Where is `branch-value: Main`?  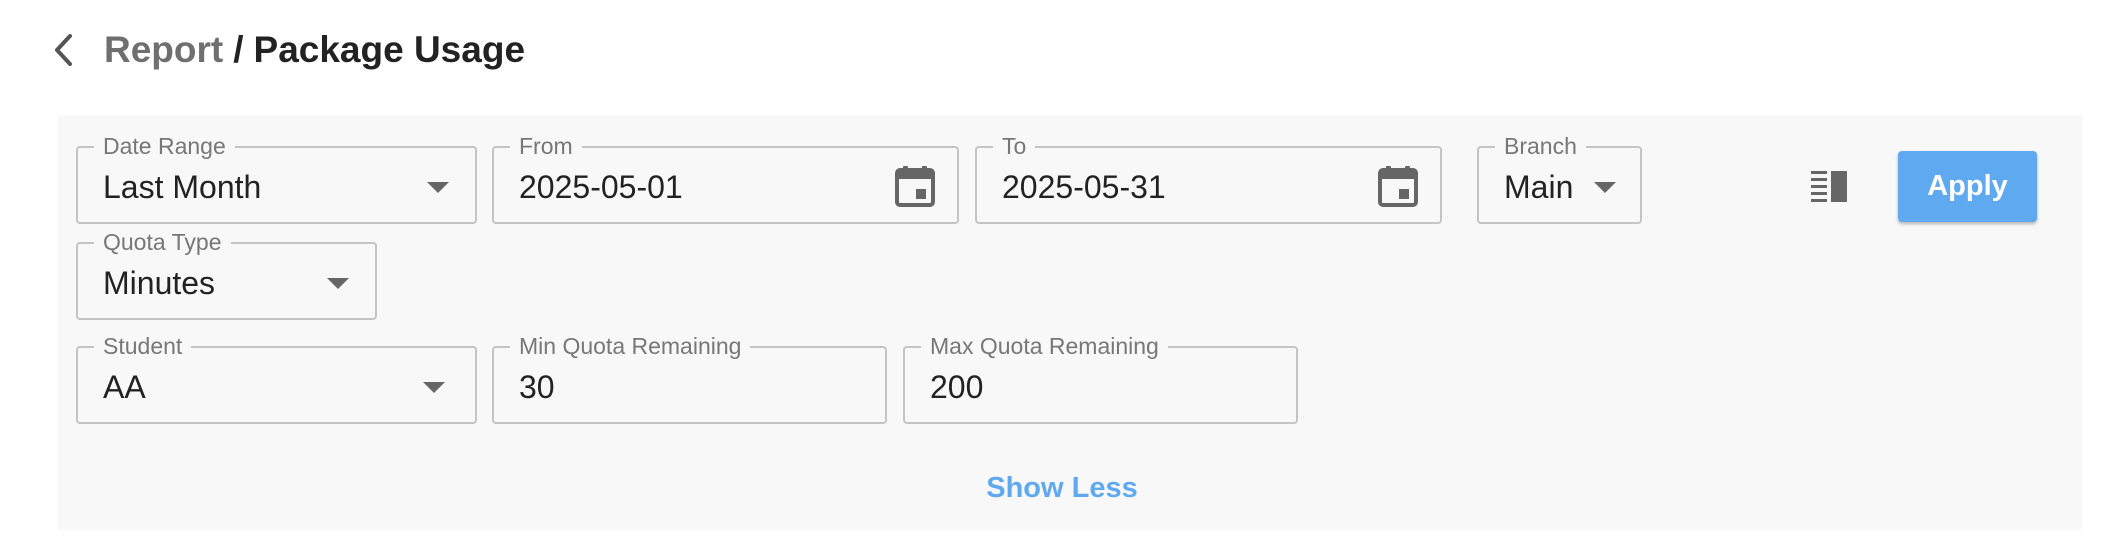 branch-value: Main is located at coordinates (1539, 187).